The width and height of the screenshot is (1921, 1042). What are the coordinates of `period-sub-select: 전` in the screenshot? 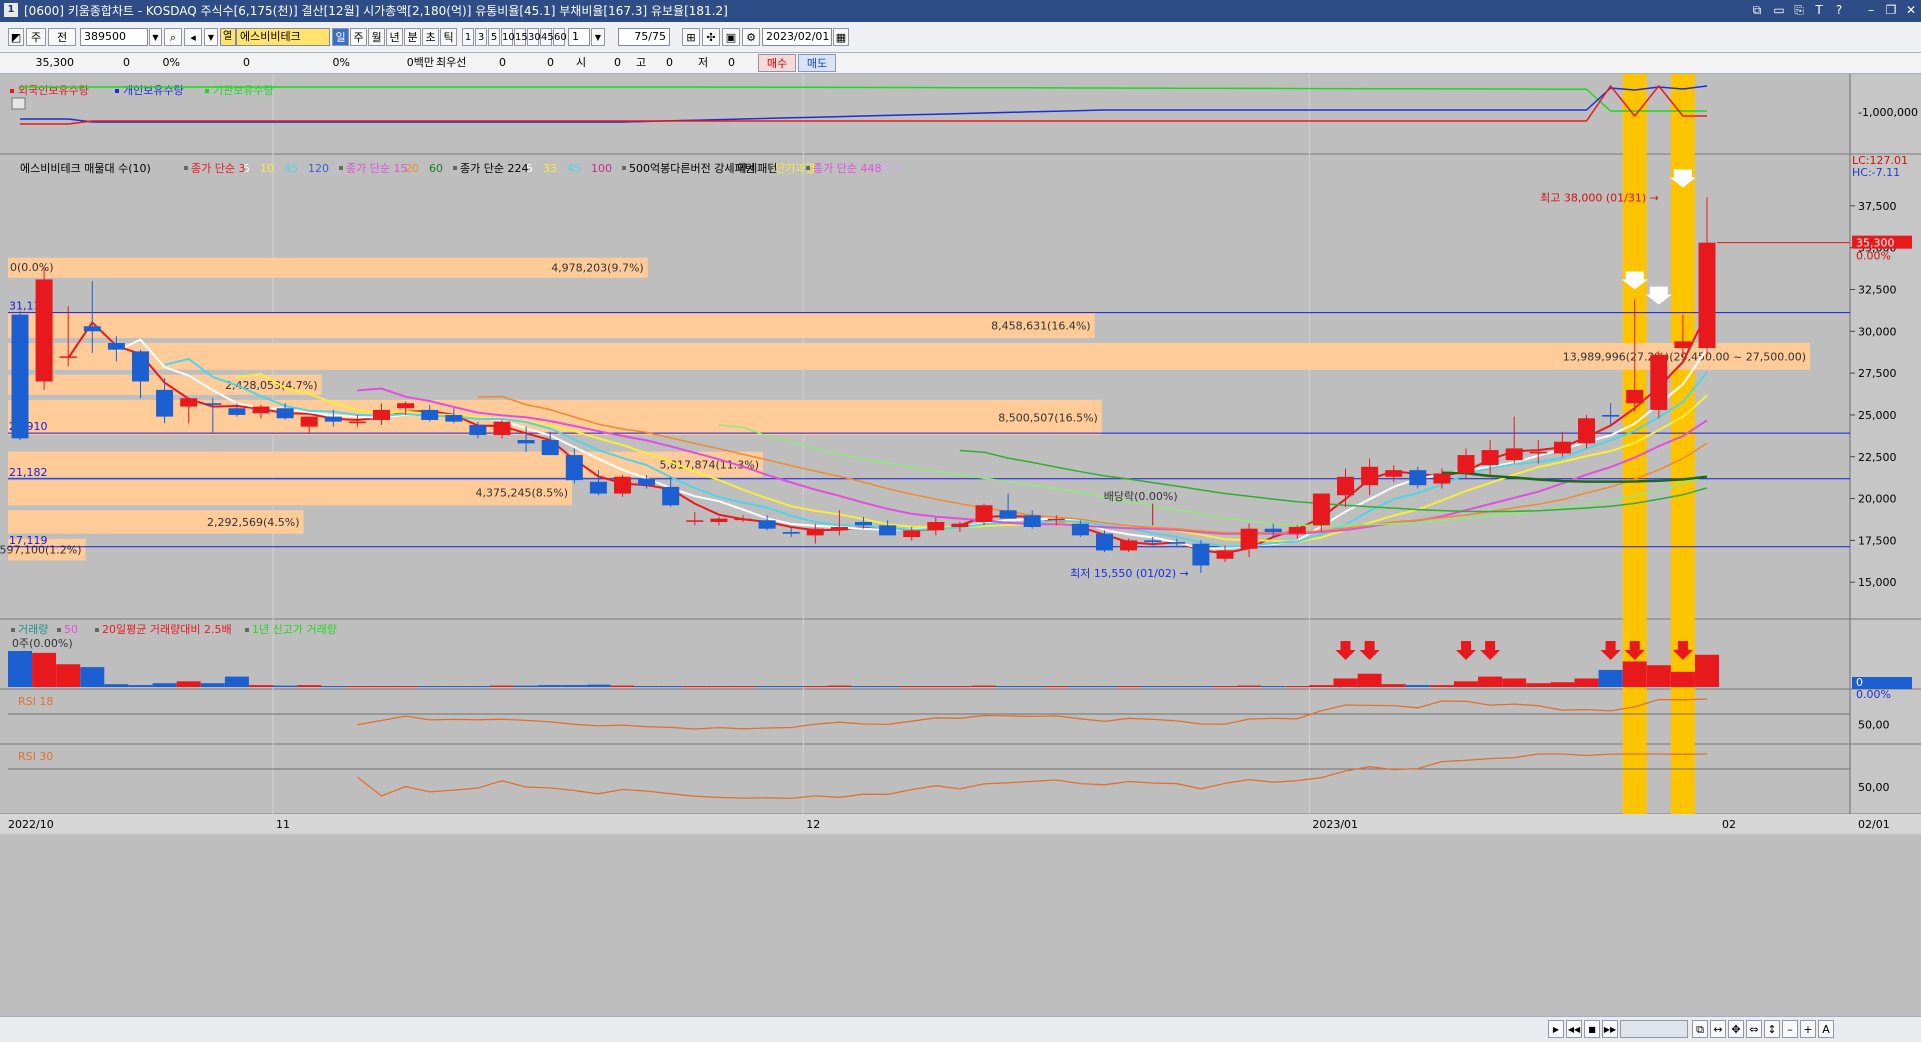 It's located at (62, 37).